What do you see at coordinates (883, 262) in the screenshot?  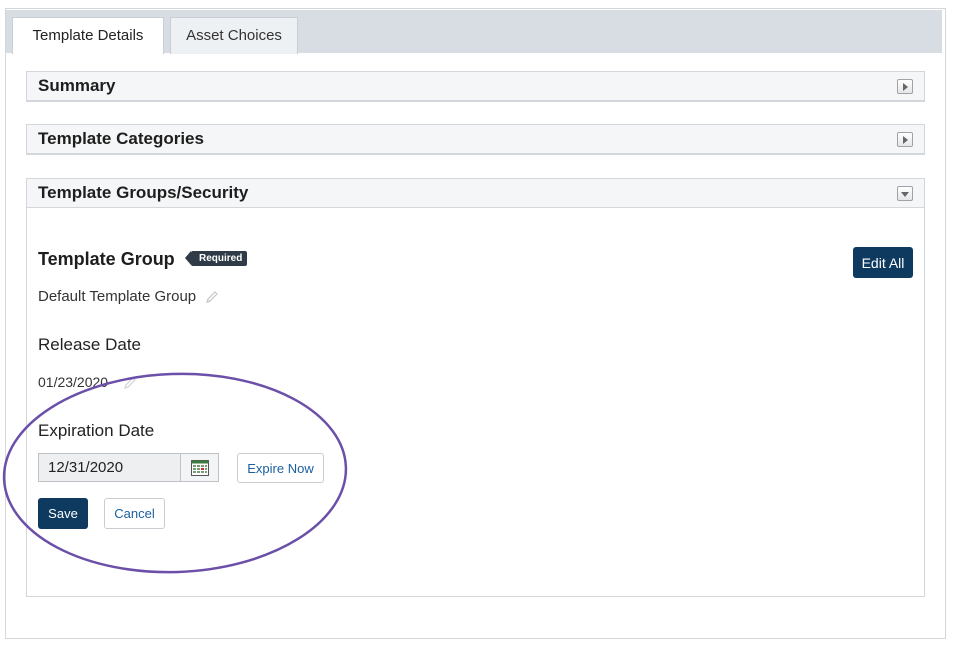 I see `edit-all-button: Edit All` at bounding box center [883, 262].